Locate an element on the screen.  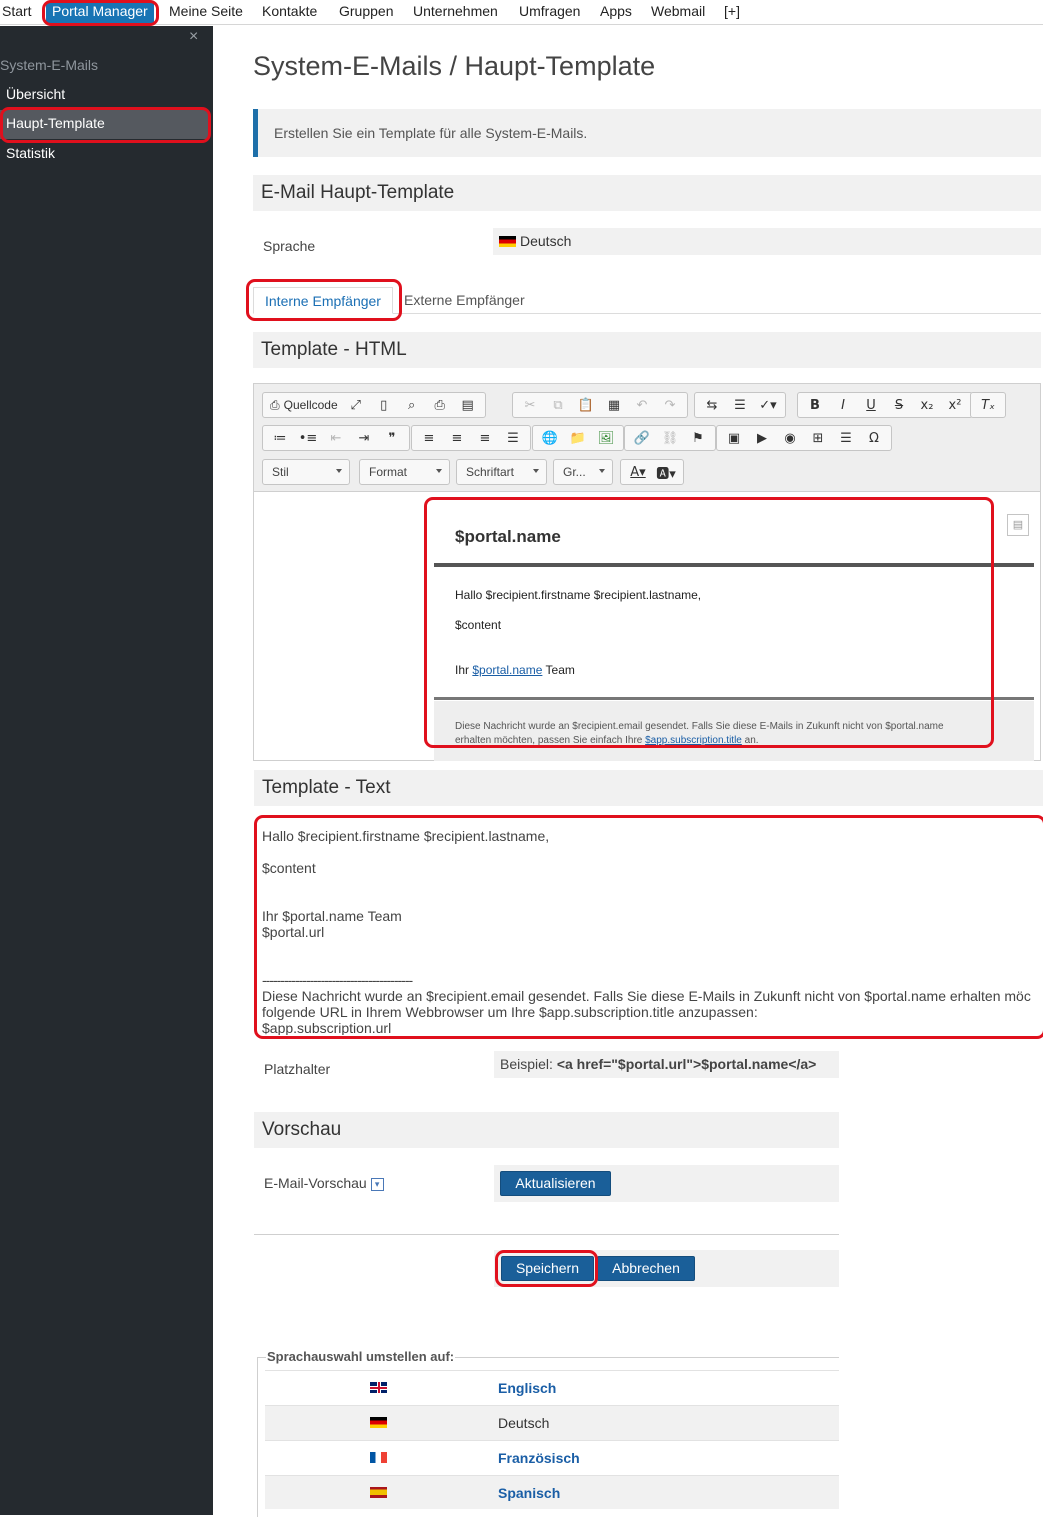
document-icon: ▤ is located at coordinates (1018, 525).